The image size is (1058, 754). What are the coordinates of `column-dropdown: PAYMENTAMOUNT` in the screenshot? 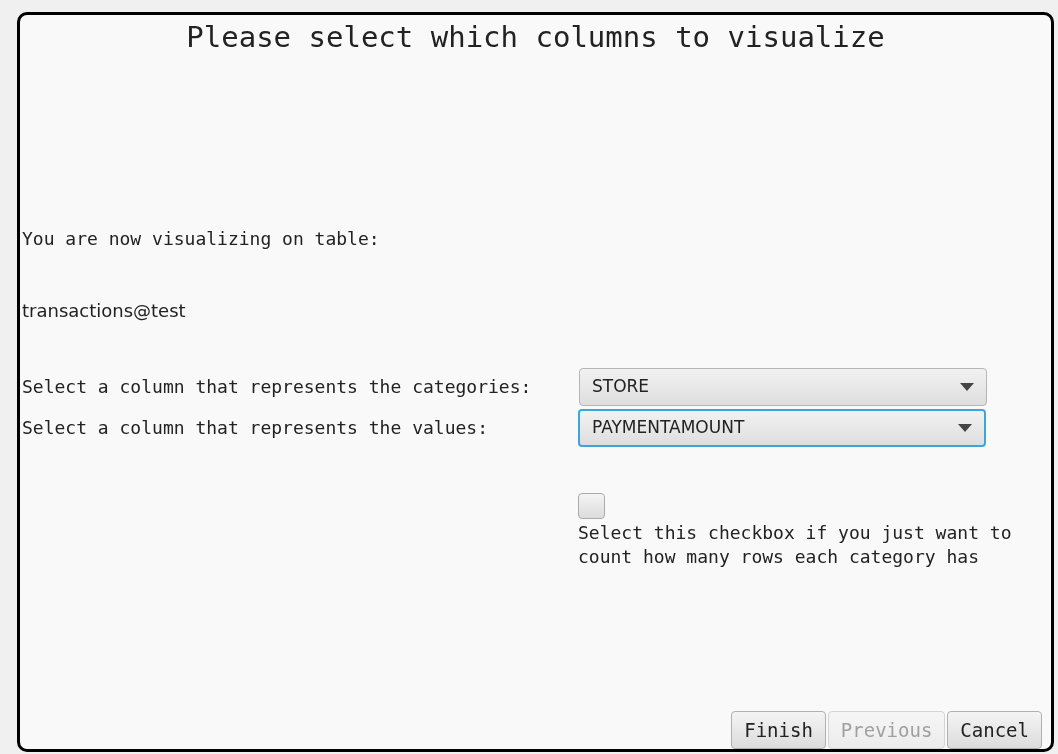 It's located at (782, 428).